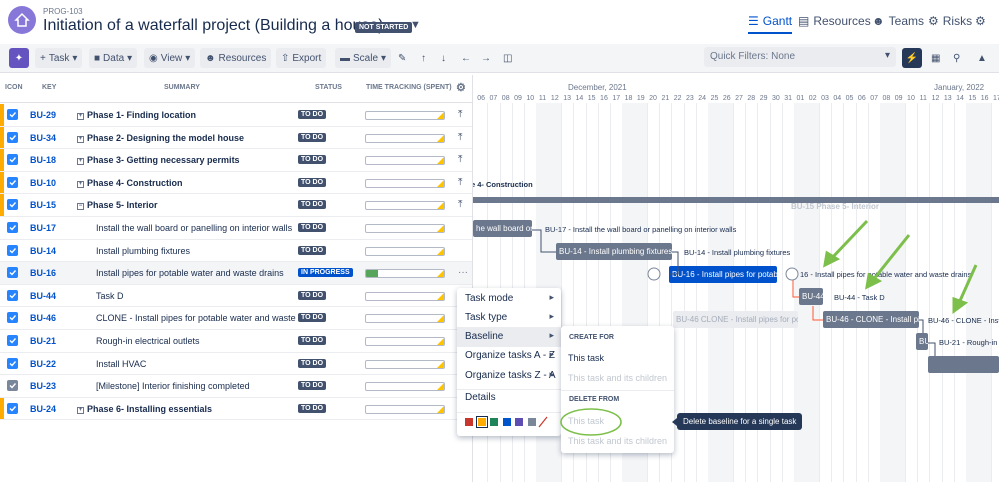 The image size is (999, 482). What do you see at coordinates (325, 273) in the screenshot?
I see `status-badge: IN PROGRESS` at bounding box center [325, 273].